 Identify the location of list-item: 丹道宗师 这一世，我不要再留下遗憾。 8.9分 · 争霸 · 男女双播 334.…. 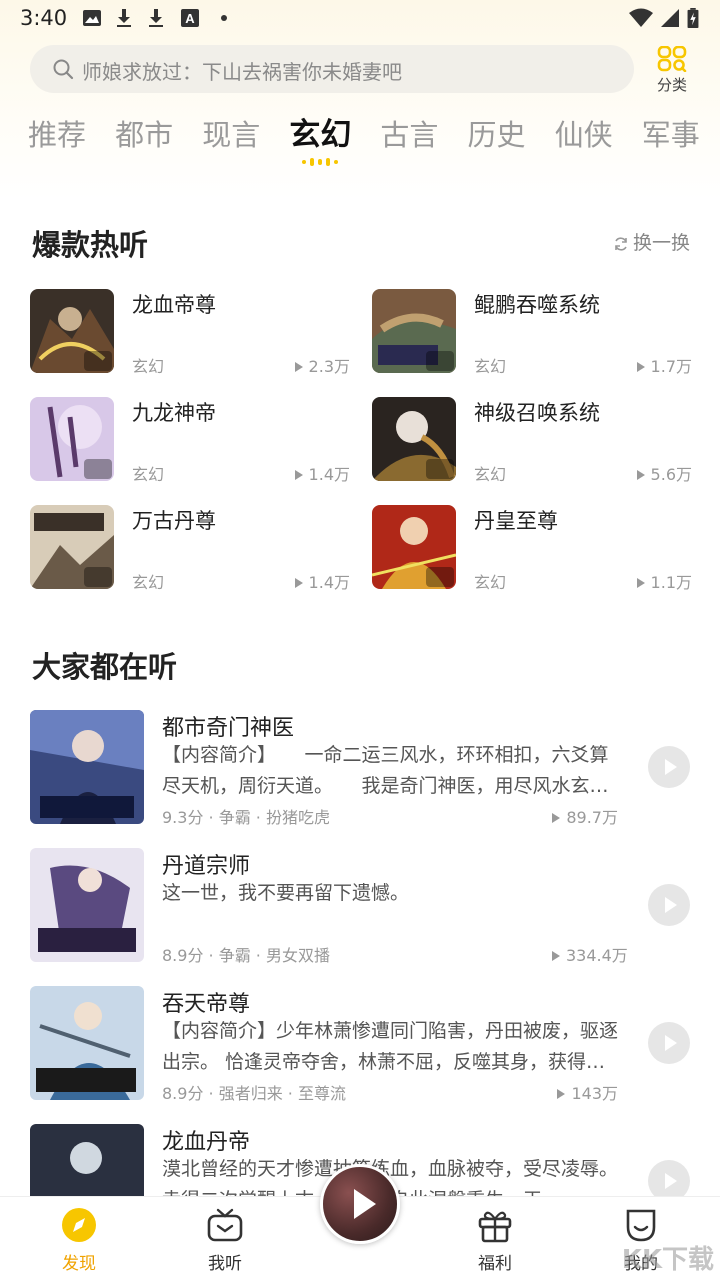
(362, 906).